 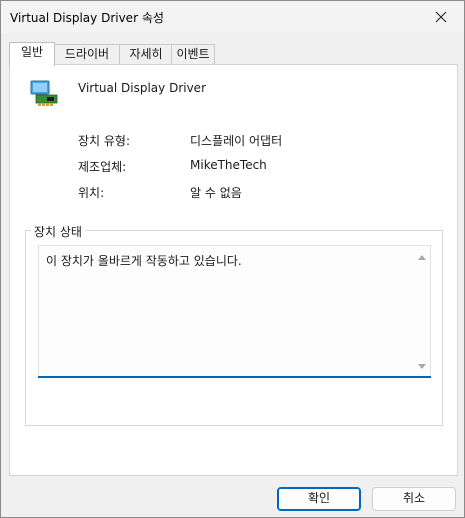 What do you see at coordinates (58, 231) in the screenshot?
I see `device-status-label: 장치 상태` at bounding box center [58, 231].